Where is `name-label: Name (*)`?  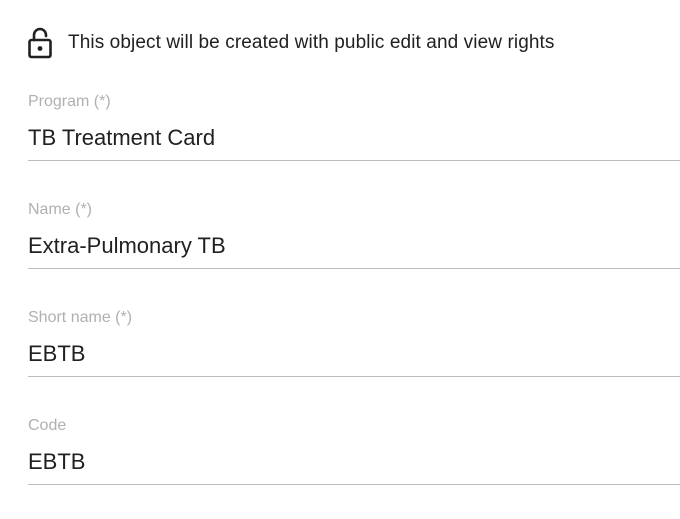
name-label: Name (*) is located at coordinates (60, 209).